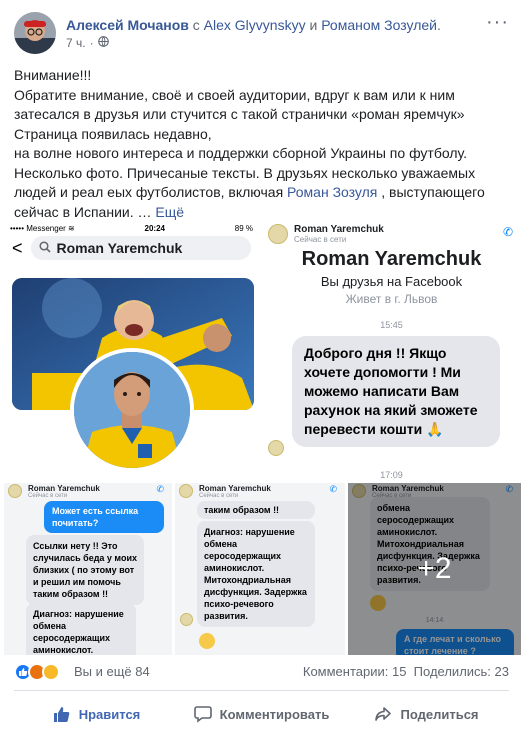 This screenshot has height=739, width=523. I want to click on wow-reaction-icon, so click(51, 672).